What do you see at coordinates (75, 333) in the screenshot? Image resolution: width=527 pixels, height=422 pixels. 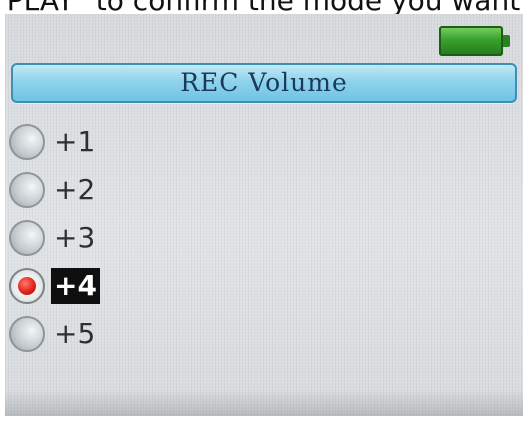 I see `option-label: +5` at bounding box center [75, 333].